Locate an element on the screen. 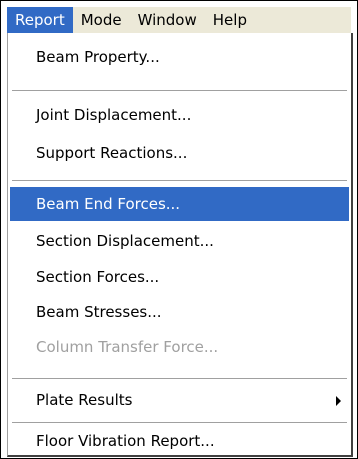  menubar-report: Report is located at coordinates (40, 20).